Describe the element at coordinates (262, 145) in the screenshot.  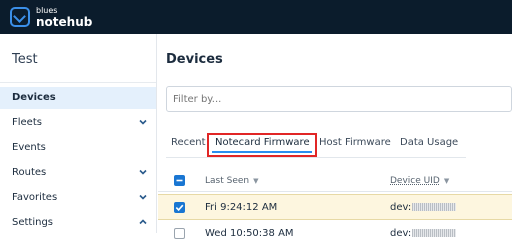
I see `tab-highlight-box` at that location.